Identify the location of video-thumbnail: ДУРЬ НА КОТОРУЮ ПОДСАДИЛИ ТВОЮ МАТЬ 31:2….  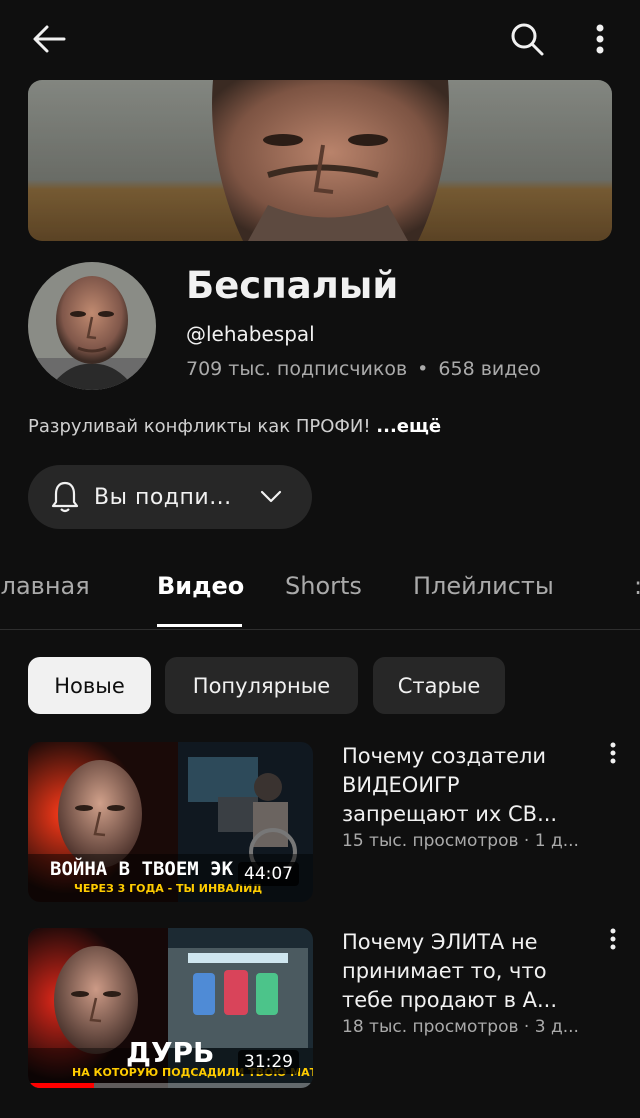
(170, 1008).